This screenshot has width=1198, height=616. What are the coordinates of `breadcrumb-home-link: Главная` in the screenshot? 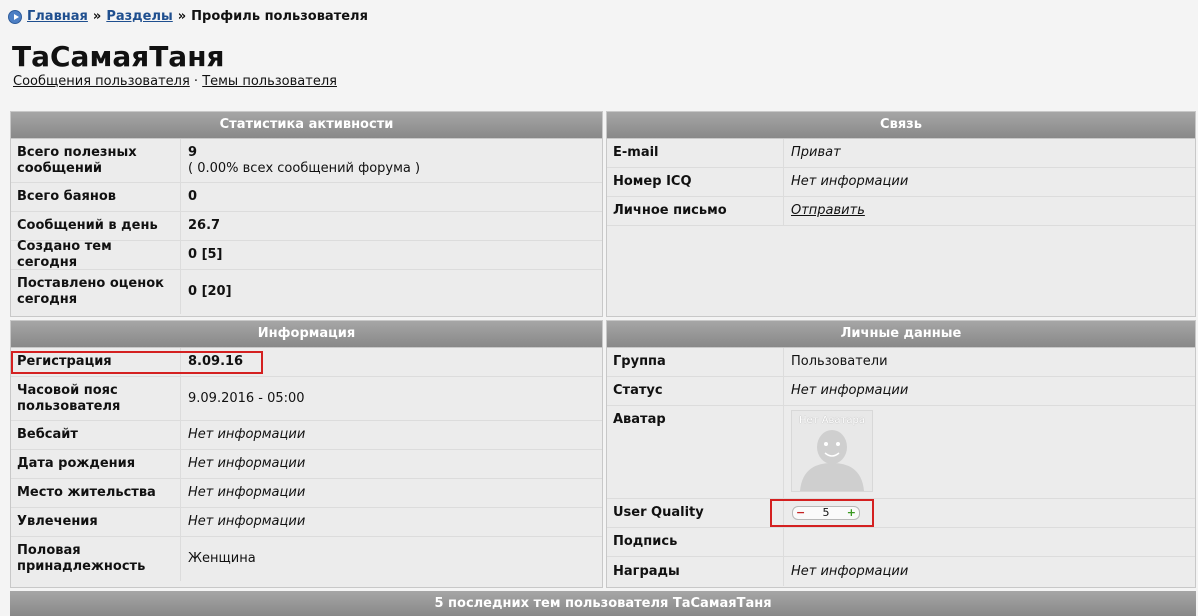 It's located at (57, 16).